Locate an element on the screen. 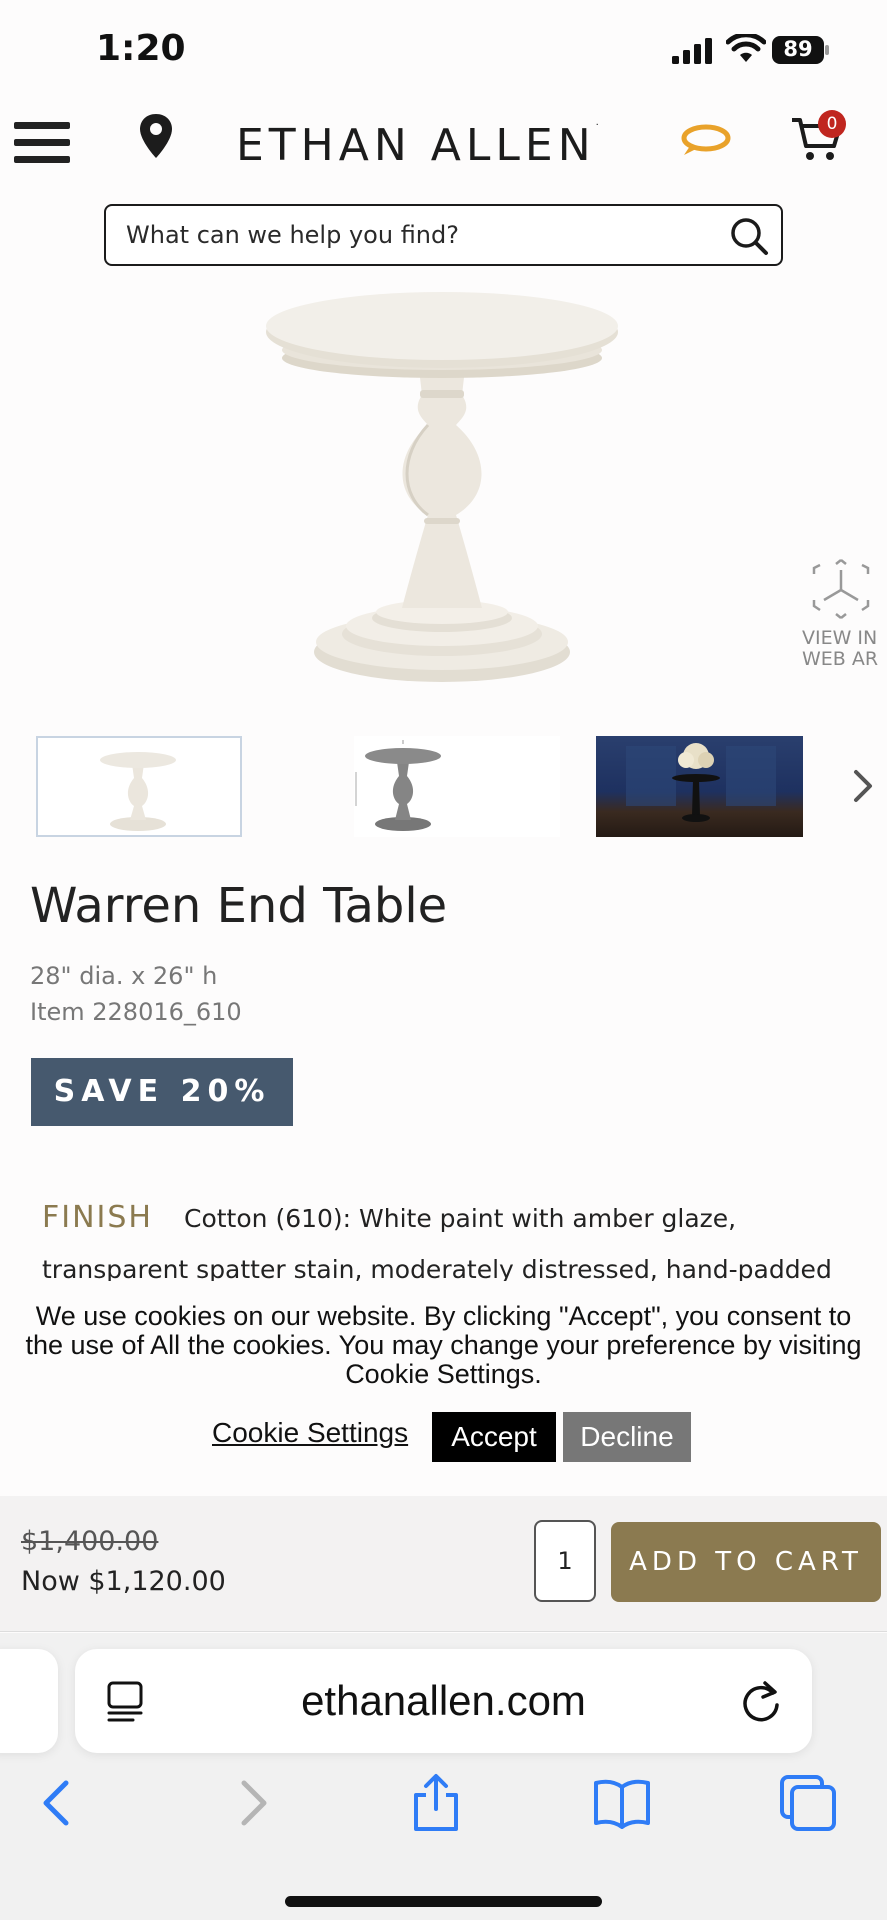  battery-indicator: 89 is located at coordinates (801, 50).